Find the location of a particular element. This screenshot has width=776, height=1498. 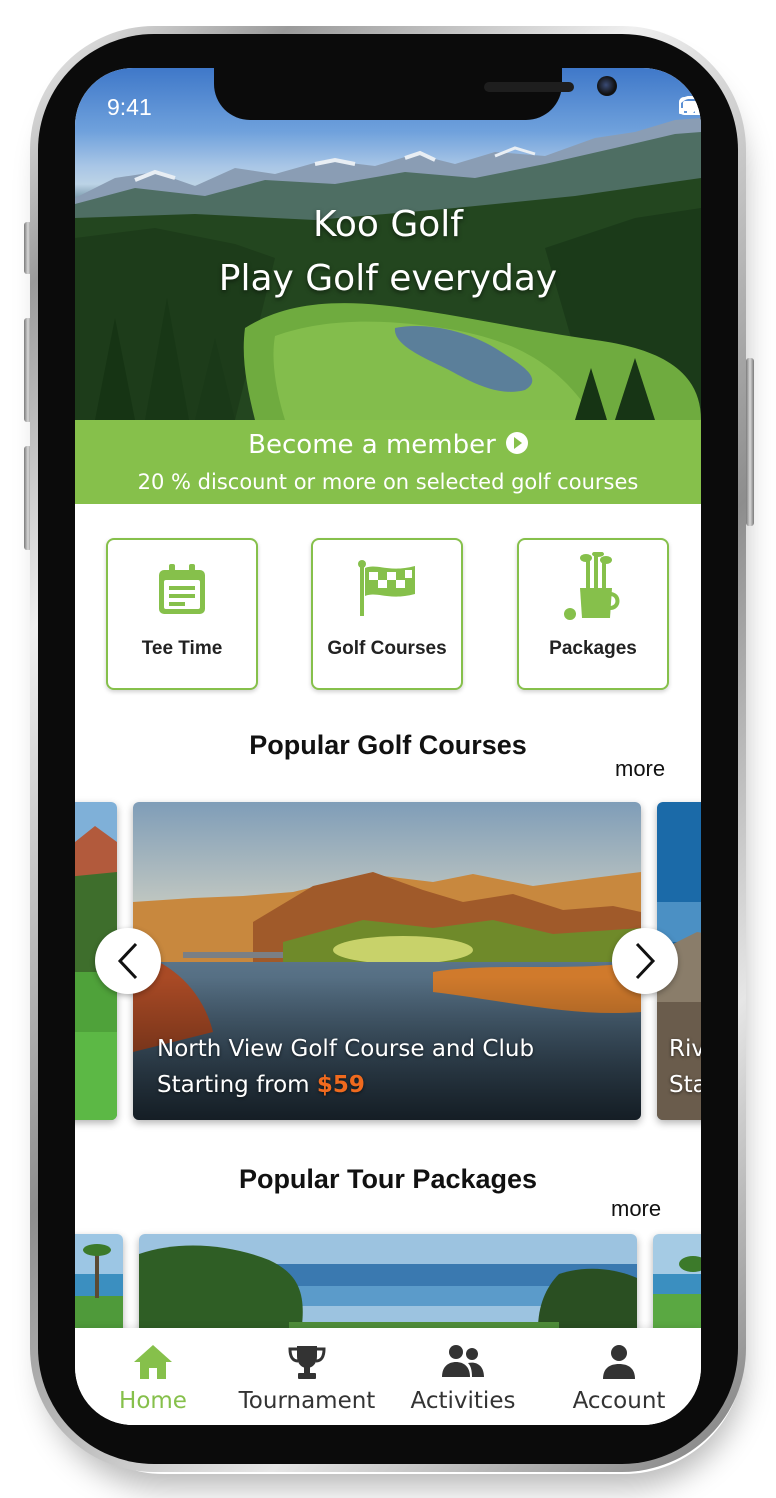

popular-packages-more-link: more is located at coordinates (636, 1209).